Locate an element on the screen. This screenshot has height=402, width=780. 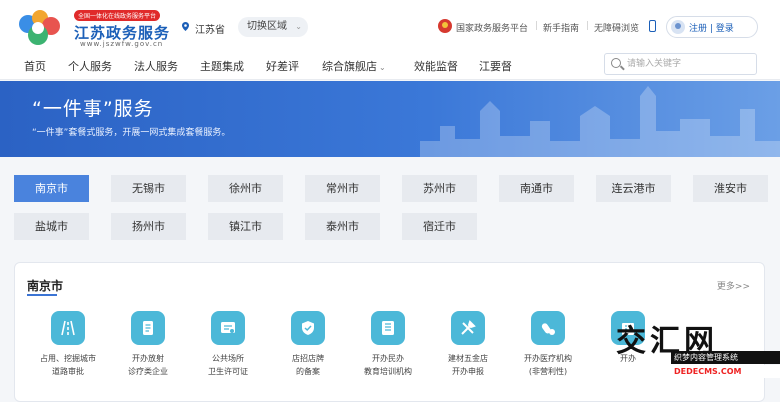
nav-home: 首页 is located at coordinates (35, 66).